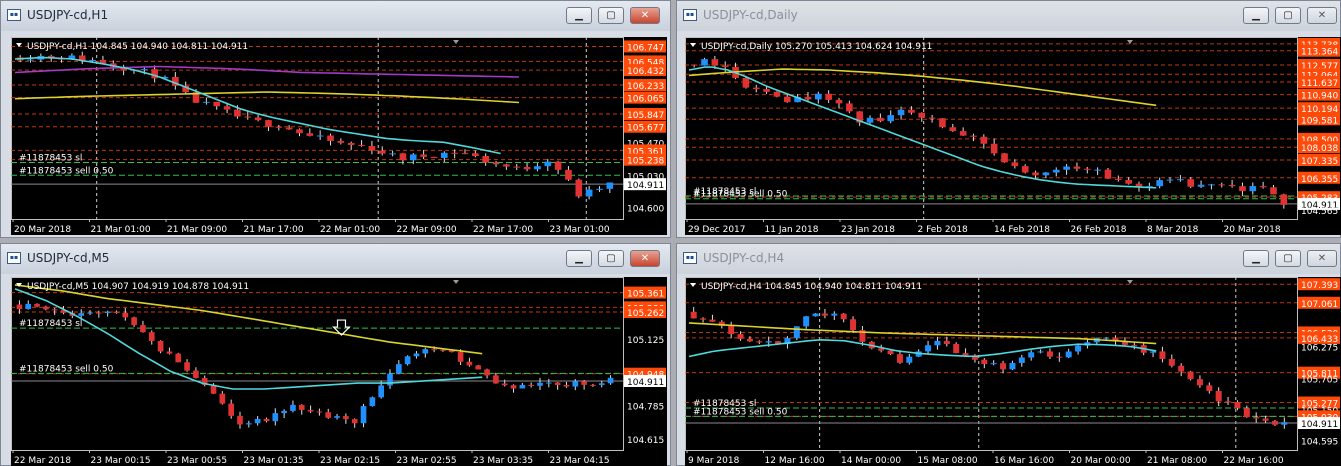  I want to click on price-label-text: 108.038, so click(1319, 149).